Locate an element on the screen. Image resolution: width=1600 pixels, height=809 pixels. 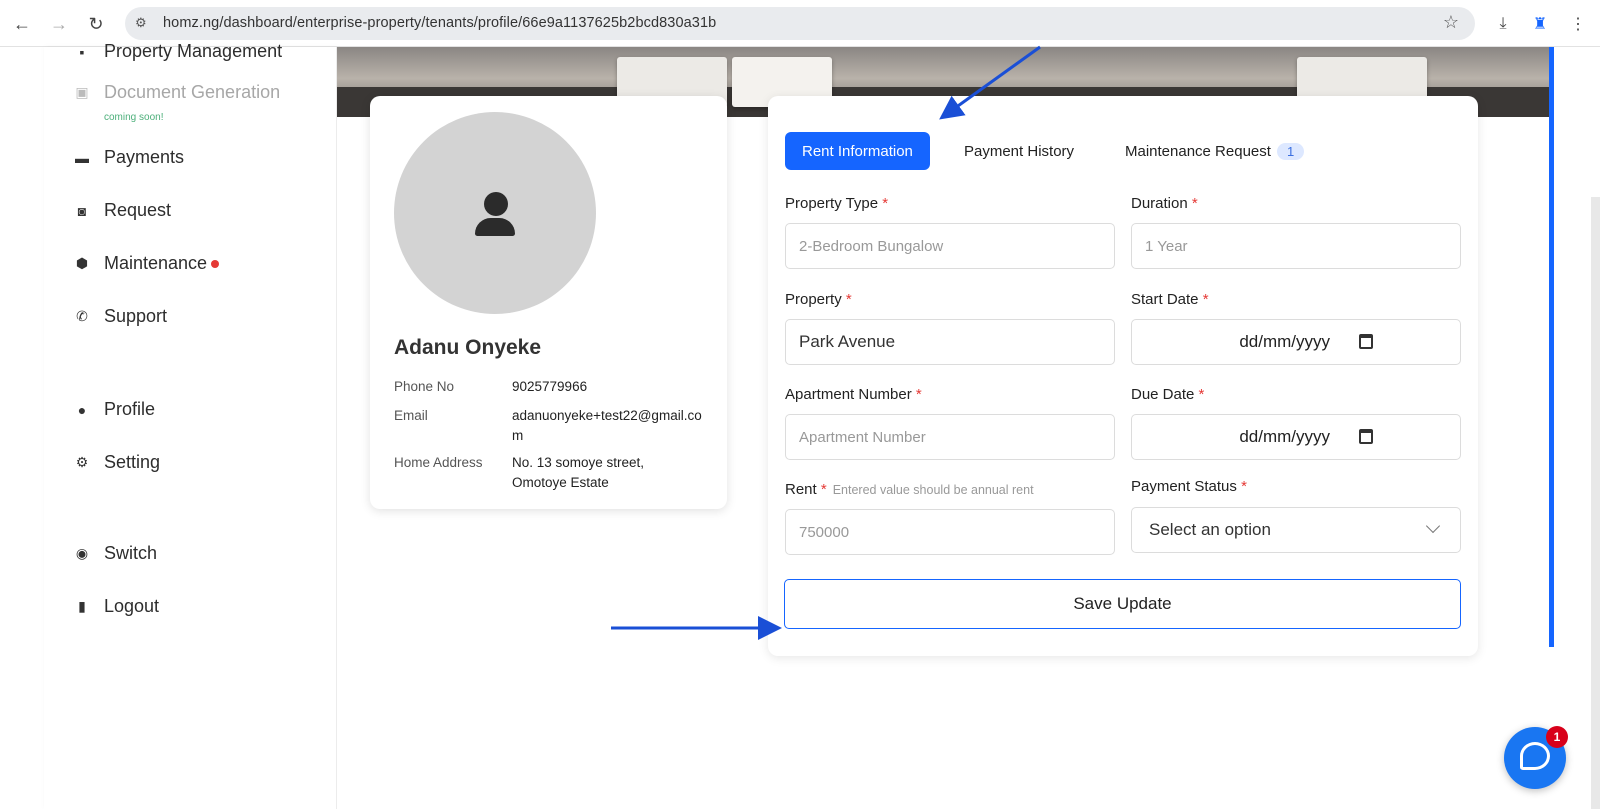
chevron-down-icon is located at coordinates (1433, 526).